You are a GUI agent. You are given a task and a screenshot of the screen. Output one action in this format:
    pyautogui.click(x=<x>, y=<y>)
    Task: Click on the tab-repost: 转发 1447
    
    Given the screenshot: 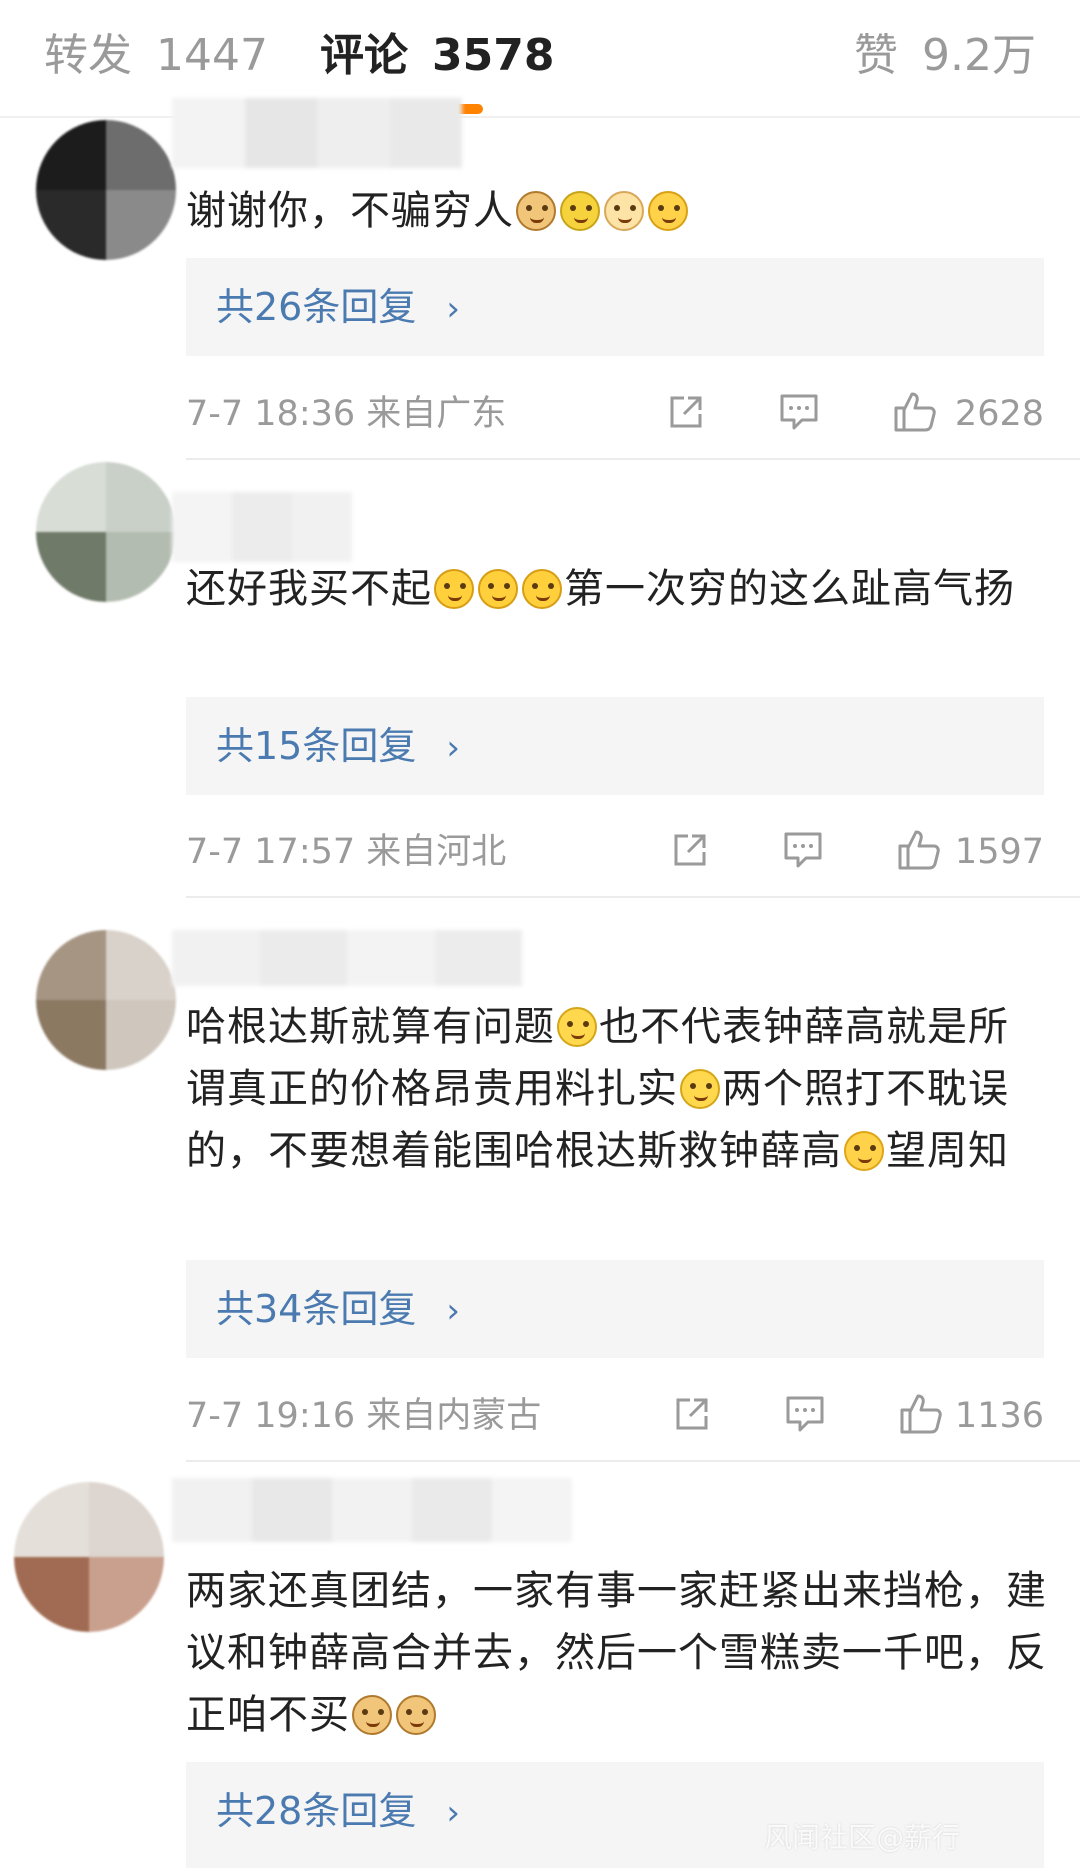 What is the action you would take?
    pyautogui.click(x=156, y=56)
    